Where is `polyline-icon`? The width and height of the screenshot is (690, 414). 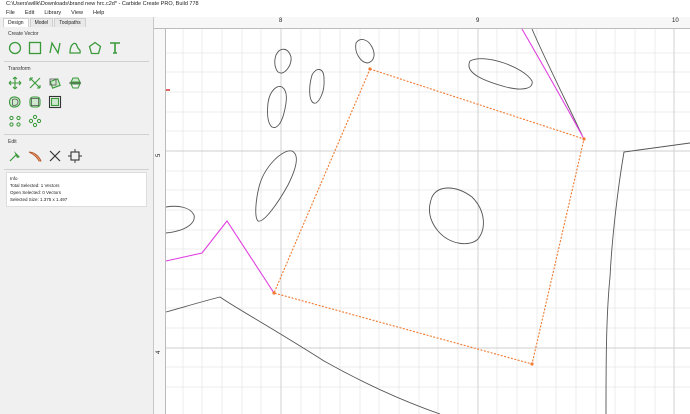
polyline-icon is located at coordinates (55, 48).